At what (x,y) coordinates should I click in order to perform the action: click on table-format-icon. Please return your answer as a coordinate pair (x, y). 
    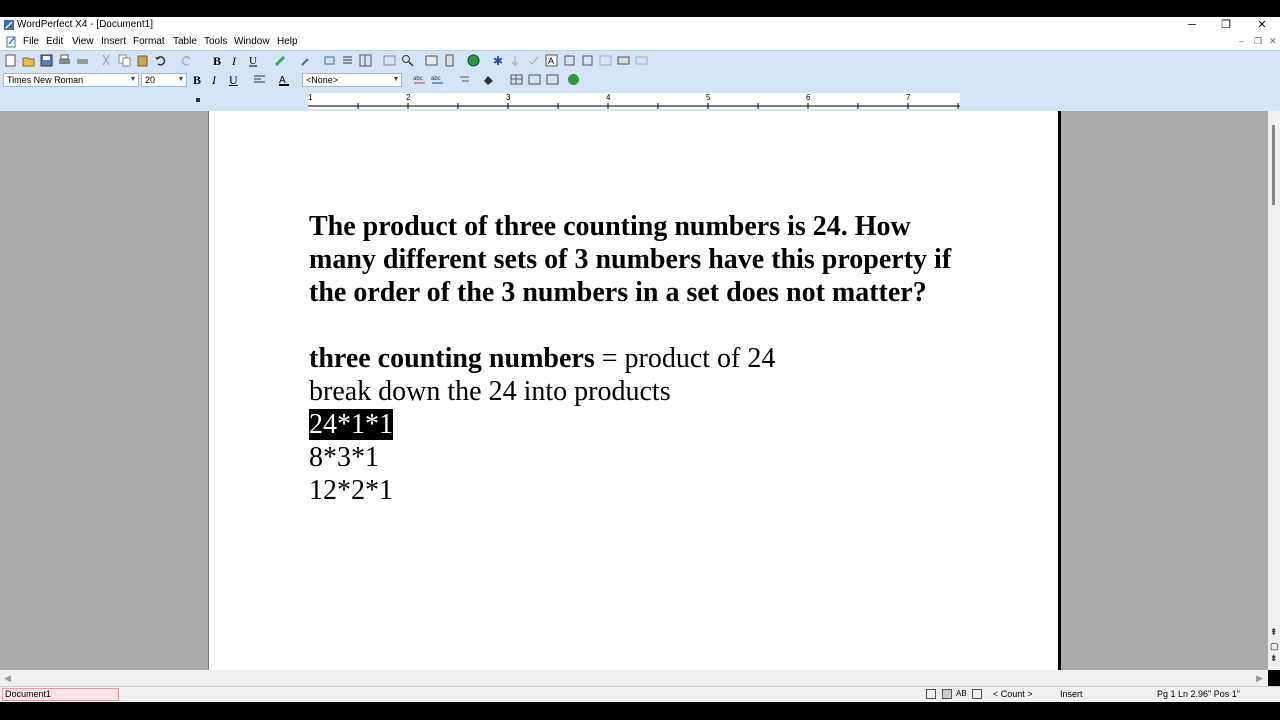
    Looking at the image, I should click on (516, 79).